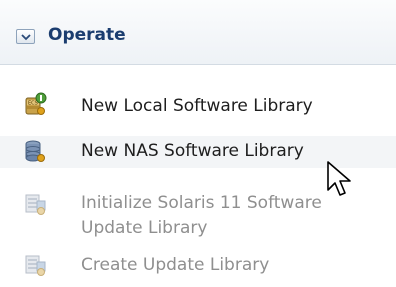  I want to click on section-title: Operate, so click(87, 35).